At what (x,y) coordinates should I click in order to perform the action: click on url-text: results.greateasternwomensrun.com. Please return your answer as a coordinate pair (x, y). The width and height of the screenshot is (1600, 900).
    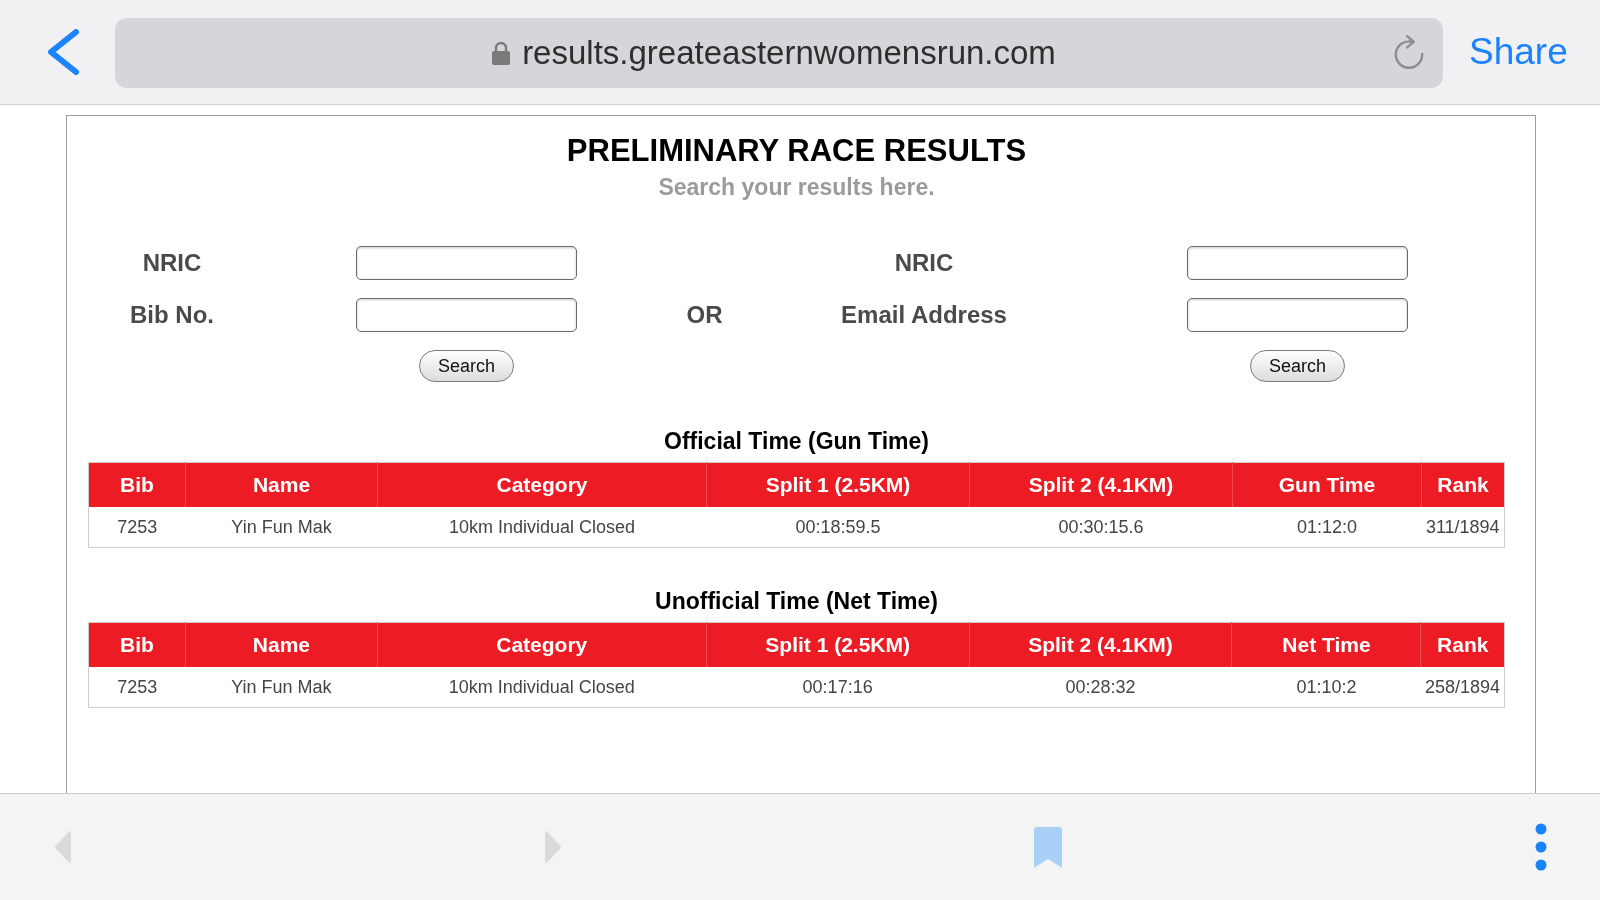
    Looking at the image, I should click on (789, 53).